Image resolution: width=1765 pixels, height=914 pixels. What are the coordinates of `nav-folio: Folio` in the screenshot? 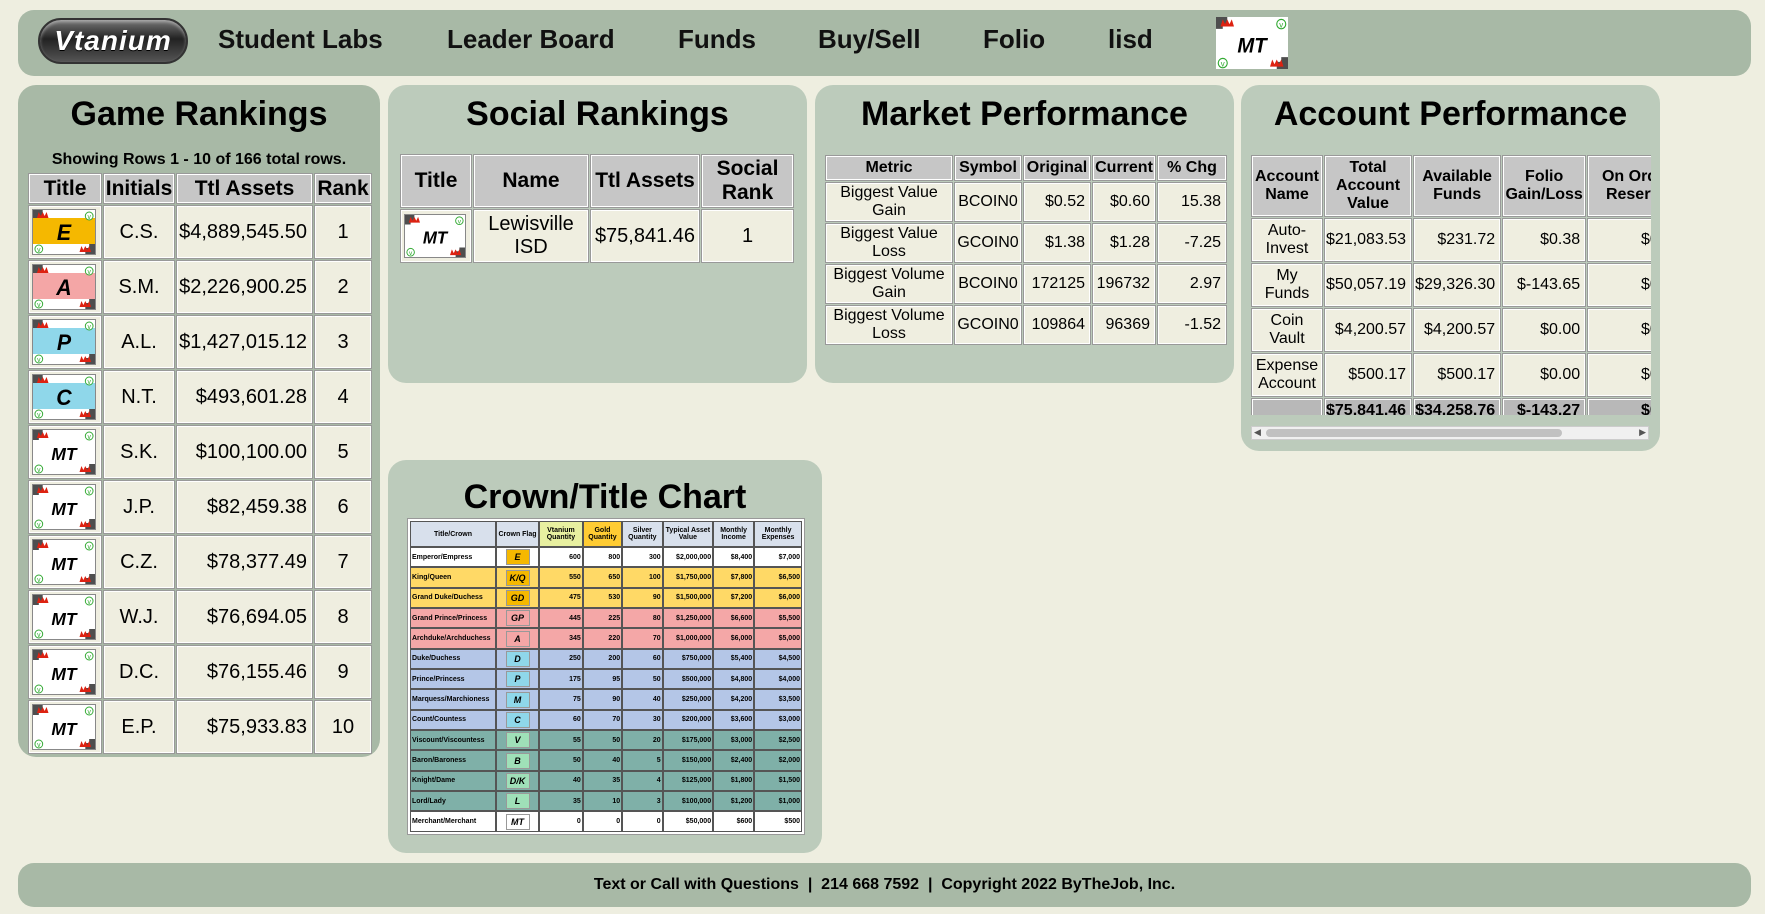 It's located at (1014, 39).